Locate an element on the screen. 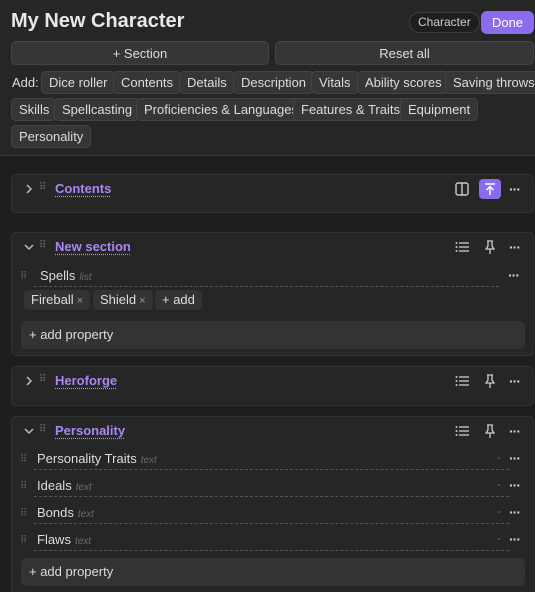  property-row-personality-traits: ⠿ Personality Traits text - ··· is located at coordinates (272, 460).